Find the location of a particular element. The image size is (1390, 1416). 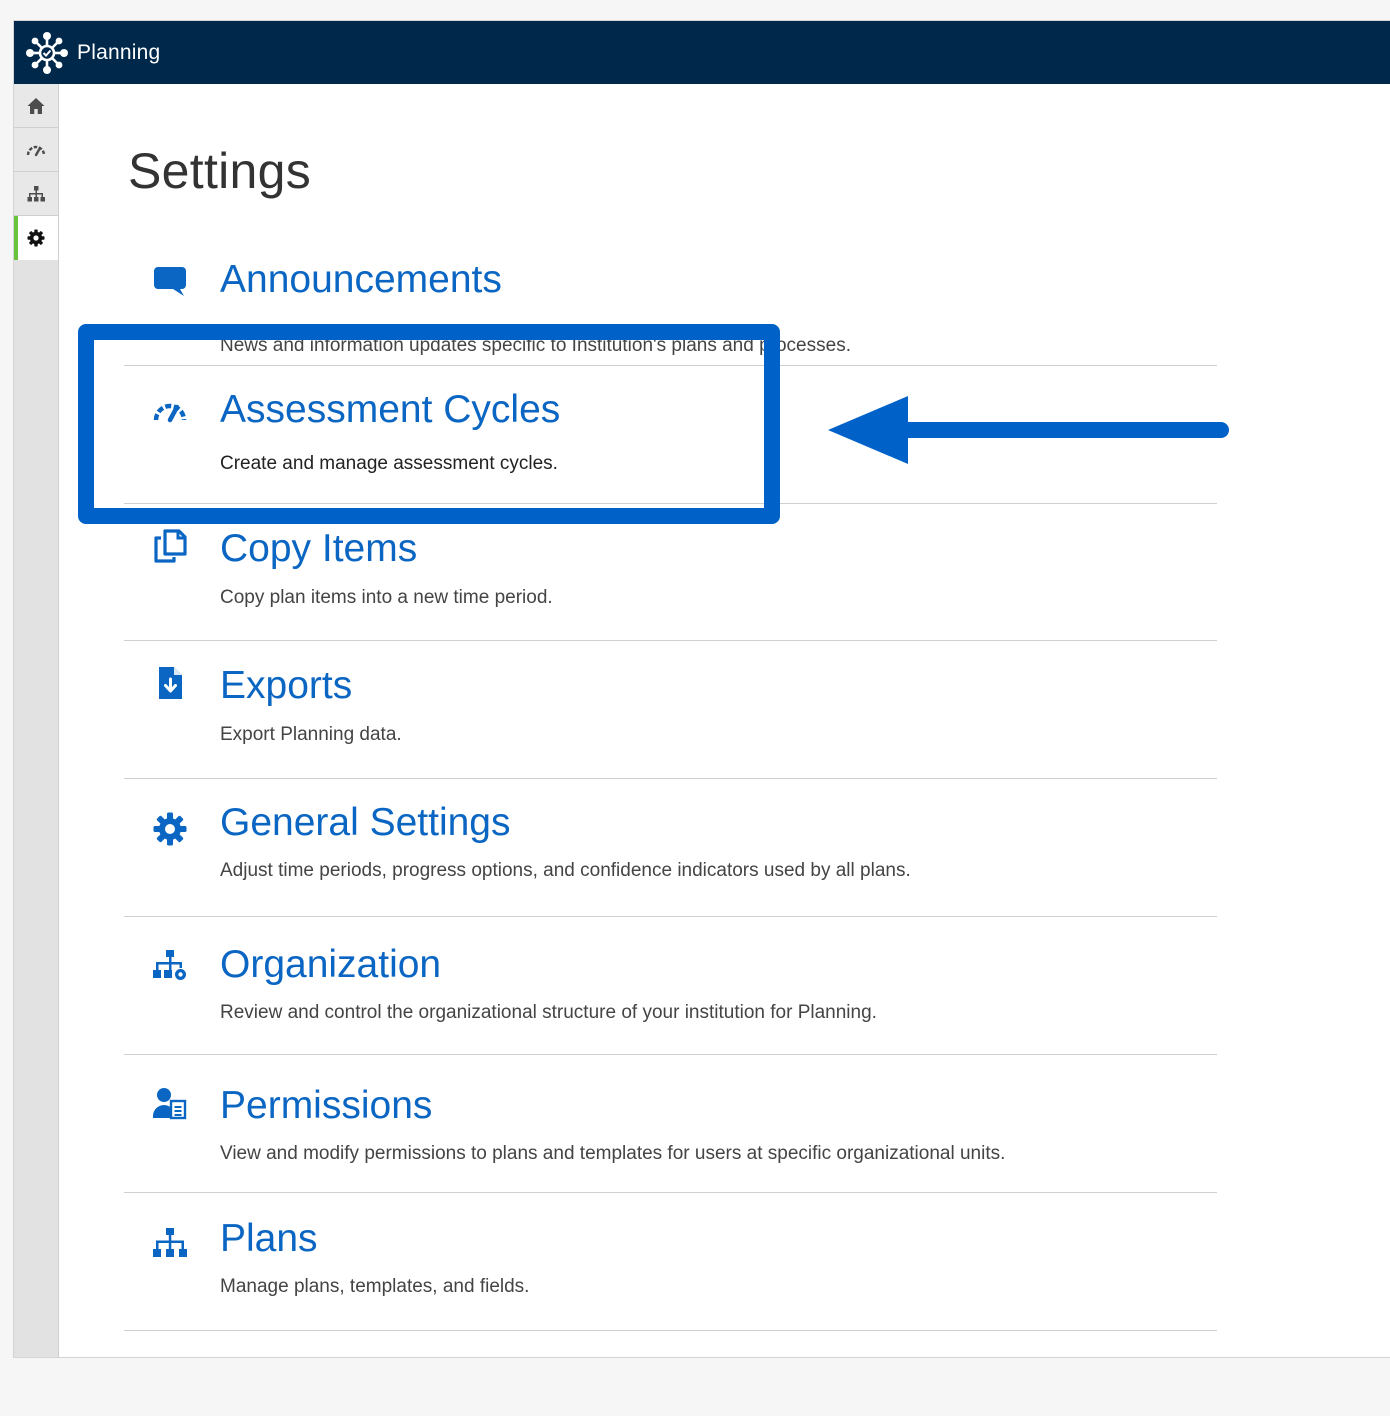

home-icon is located at coordinates (36, 105).